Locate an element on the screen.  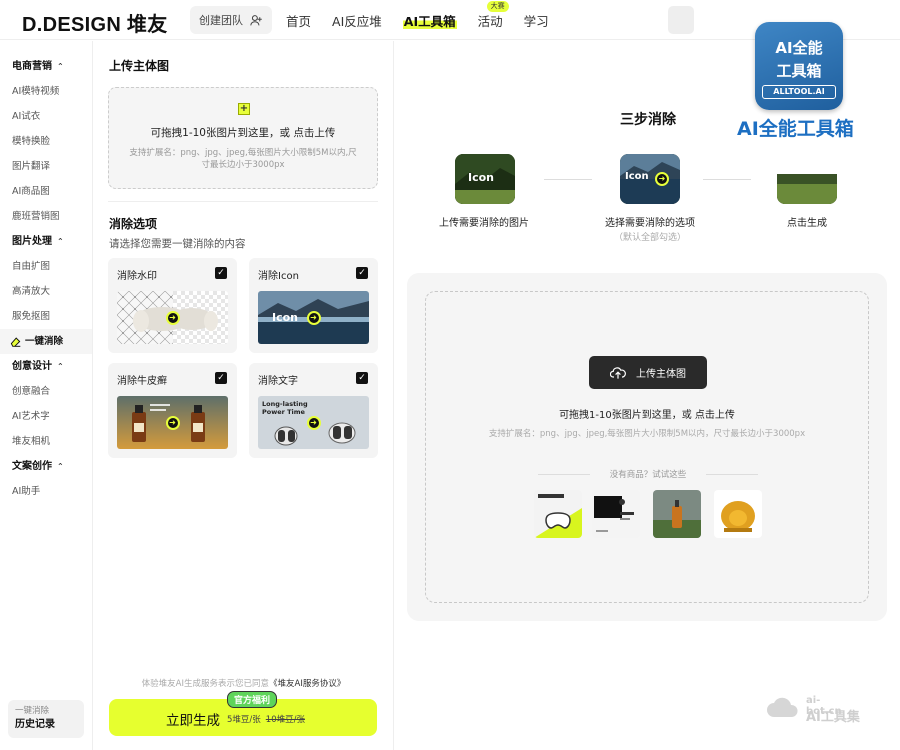
events-badge: 大赛 is located at coordinates (497, 6).